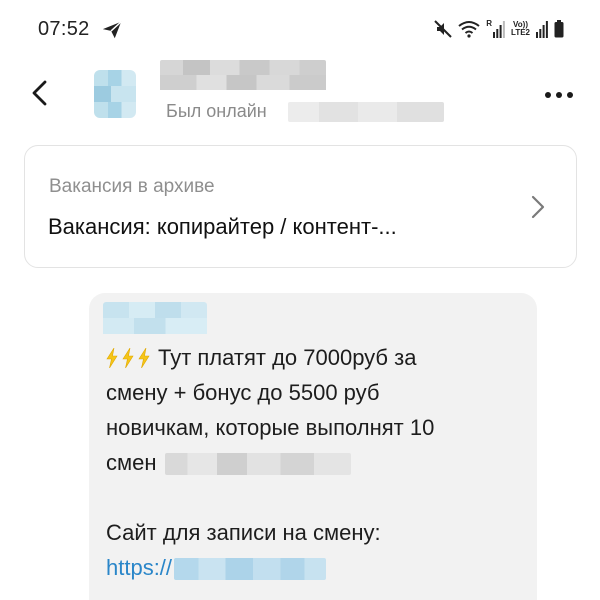  I want to click on last-seen-redacted, so click(366, 112).